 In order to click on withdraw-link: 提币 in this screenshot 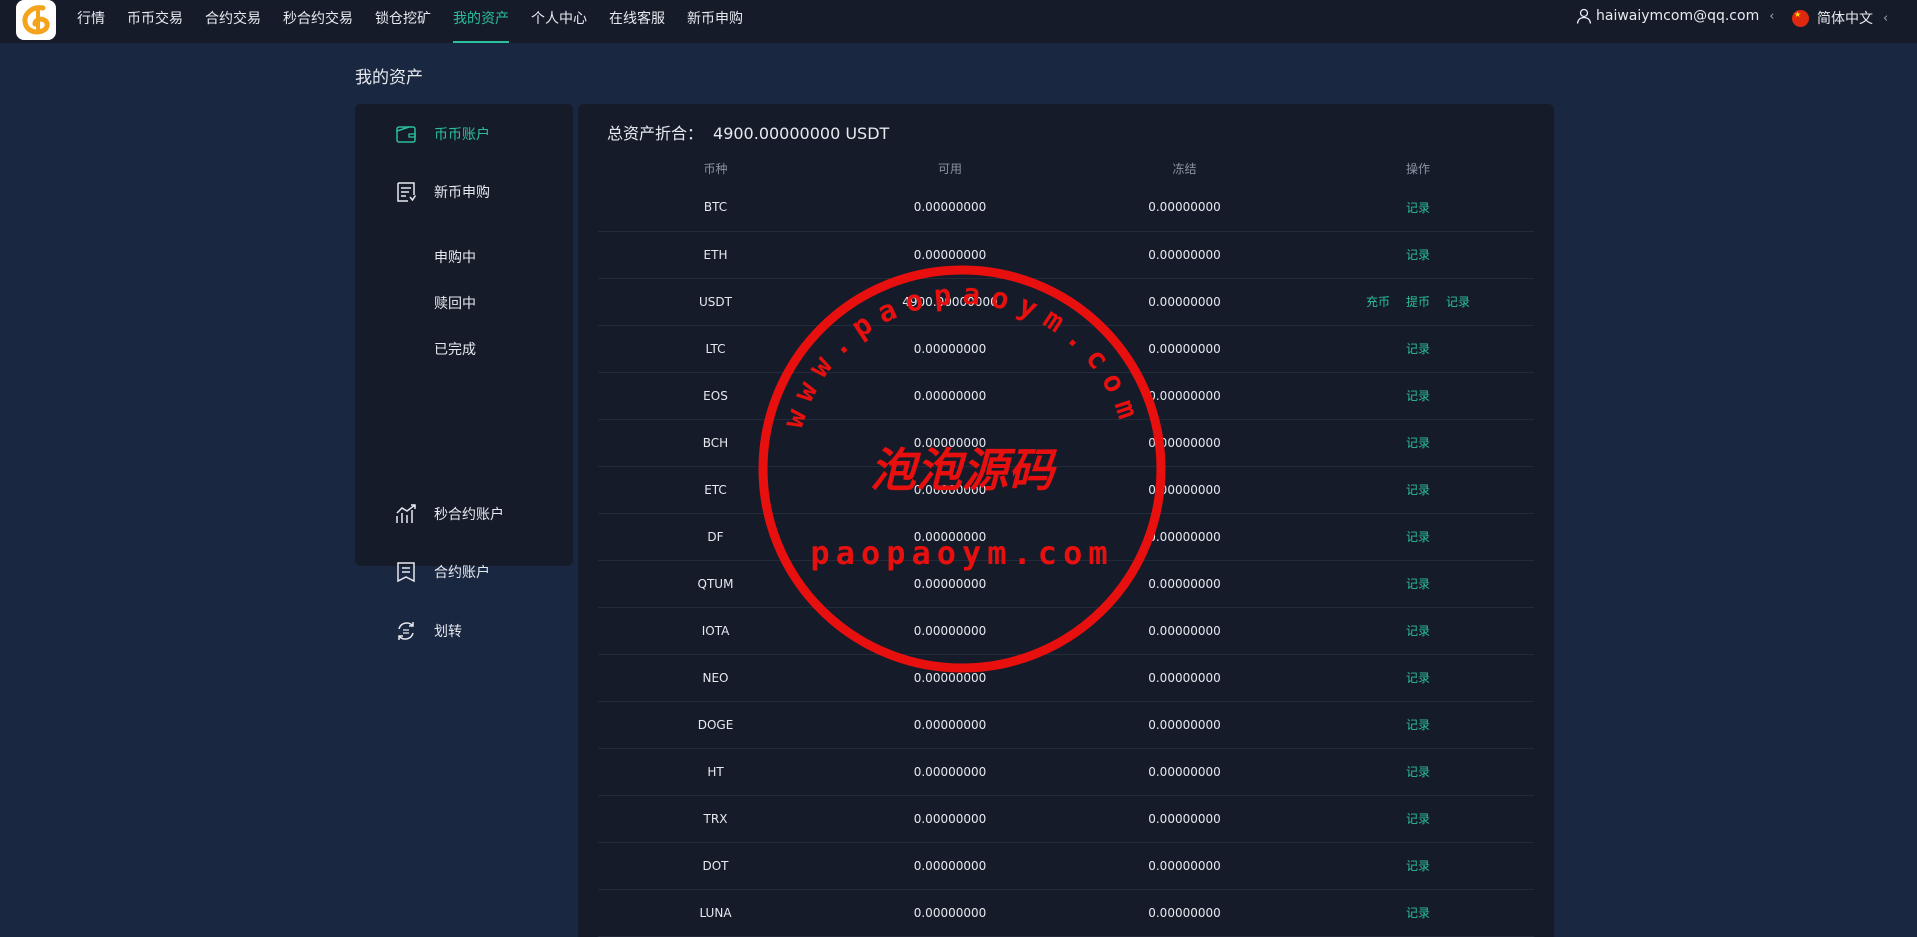, I will do `click(1418, 302)`.